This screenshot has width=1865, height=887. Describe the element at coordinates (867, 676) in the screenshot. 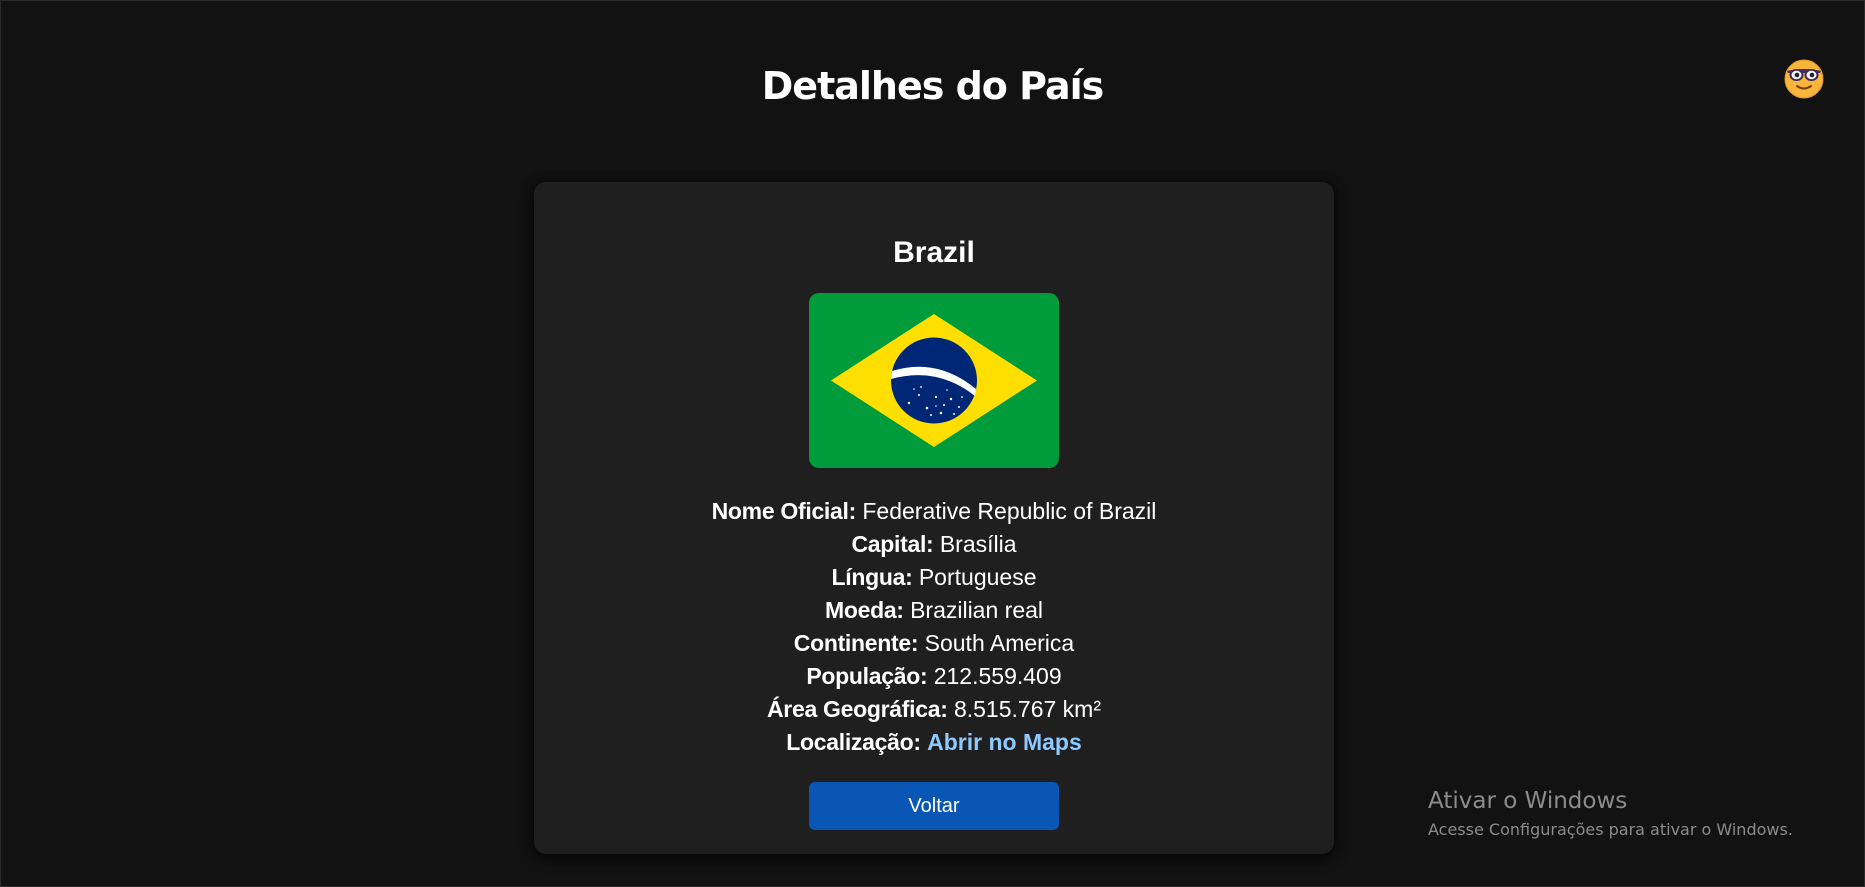

I see `detail-label: População:` at that location.